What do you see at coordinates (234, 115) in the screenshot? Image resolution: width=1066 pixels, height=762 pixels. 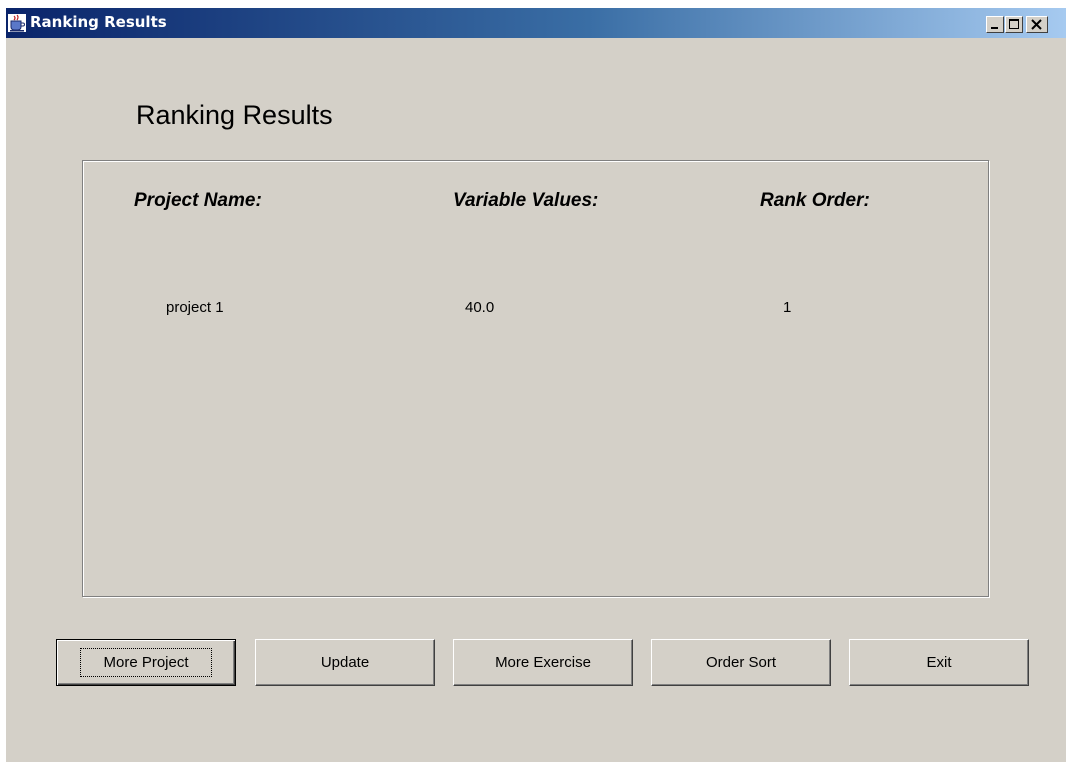 I see `page-title: Ranking Results` at bounding box center [234, 115].